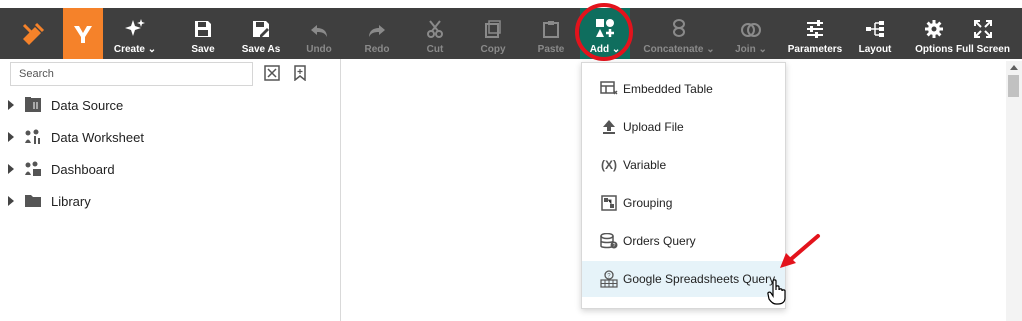  What do you see at coordinates (87, 105) in the screenshot?
I see `tree-item-label: Data Source` at bounding box center [87, 105].